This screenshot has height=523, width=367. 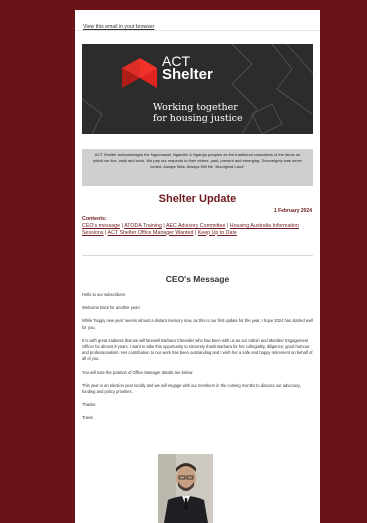 I want to click on person-icon, so click(x=185, y=488).